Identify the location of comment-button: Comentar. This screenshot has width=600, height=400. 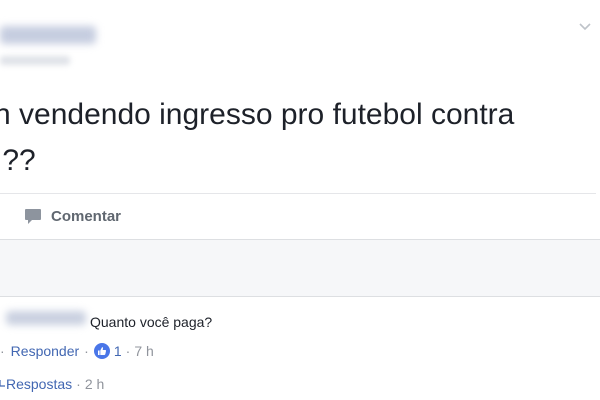
(72, 216).